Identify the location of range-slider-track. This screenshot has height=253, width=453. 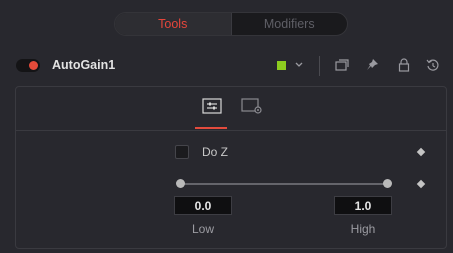
(284, 184).